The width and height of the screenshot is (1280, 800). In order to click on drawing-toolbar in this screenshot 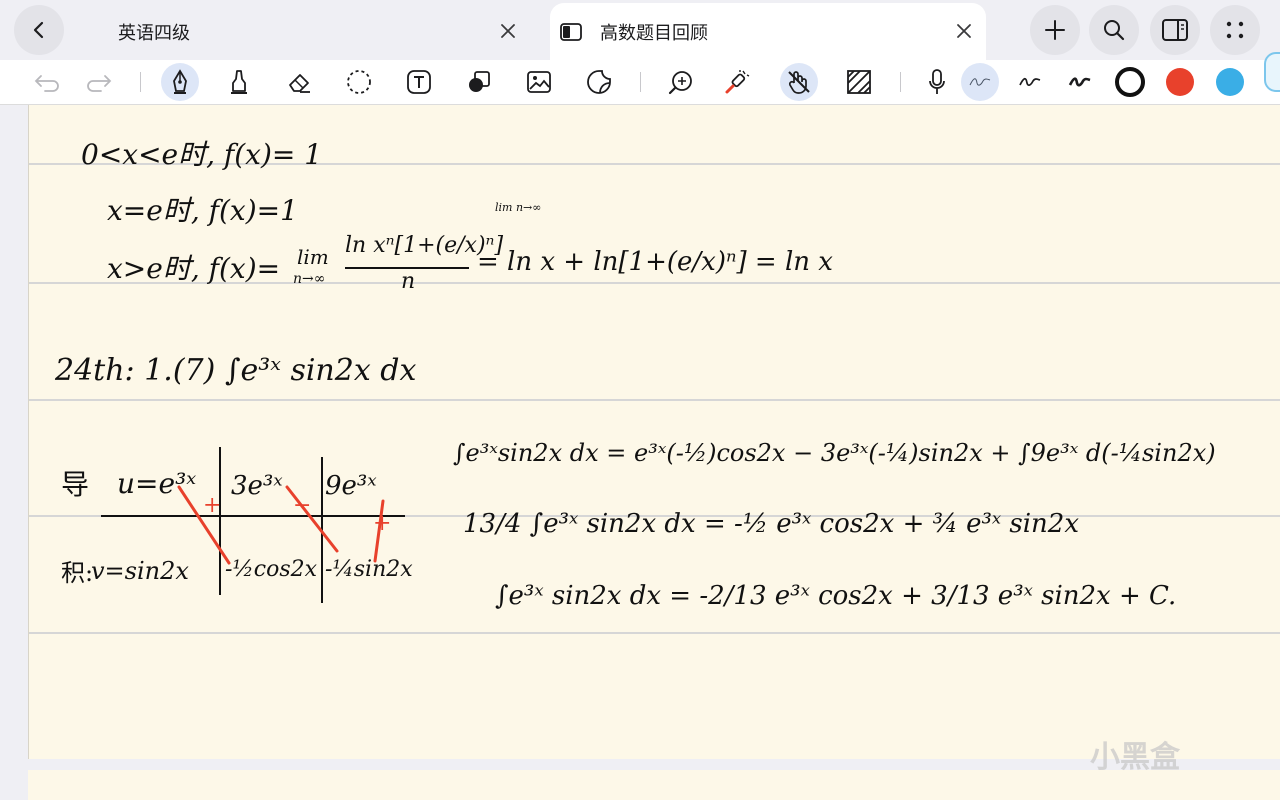, I will do `click(640, 82)`.